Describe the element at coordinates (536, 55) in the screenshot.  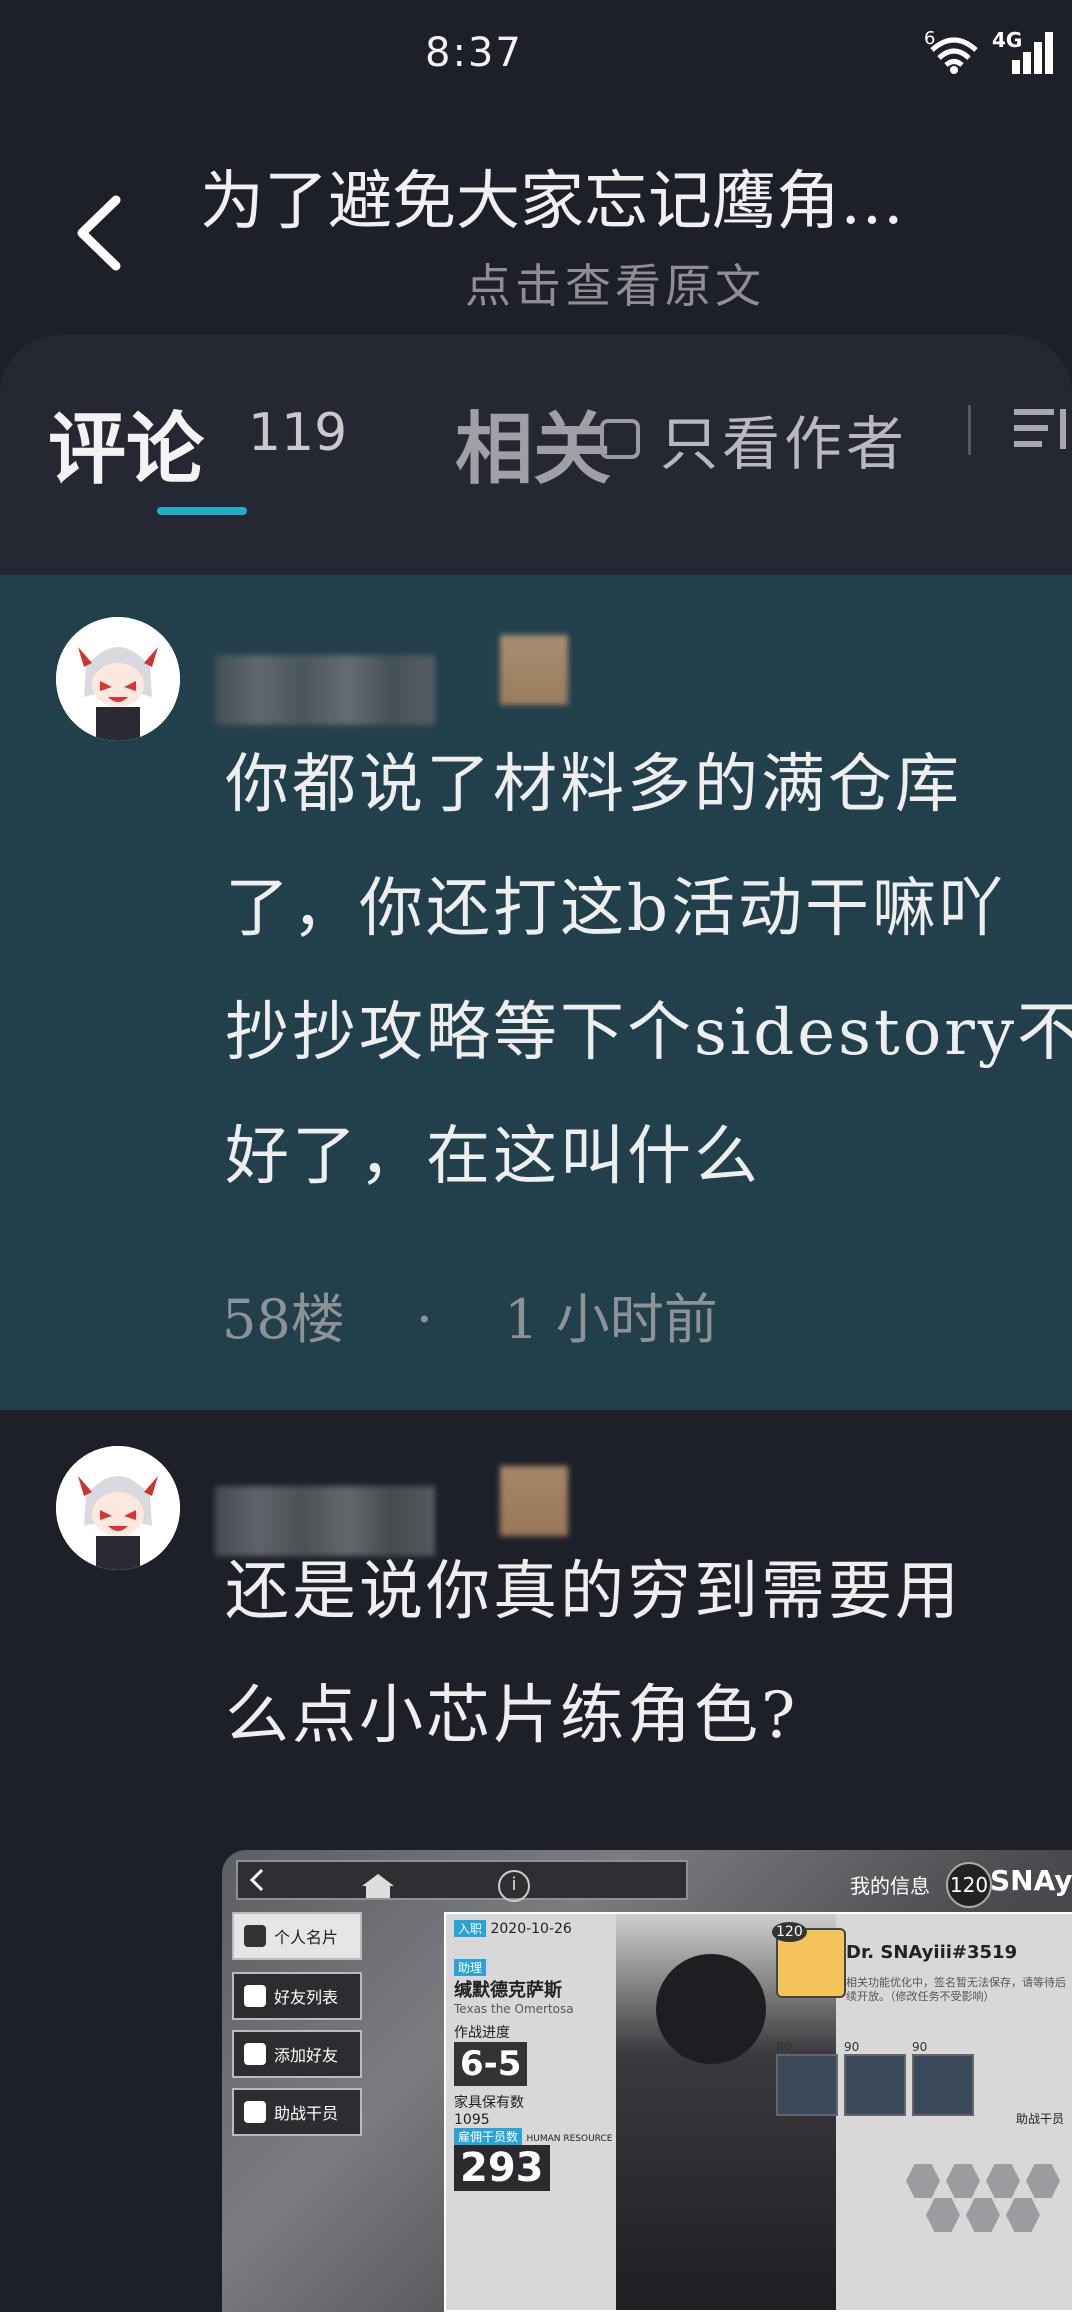
I see `status-bar: 8:37 6 4G` at that location.